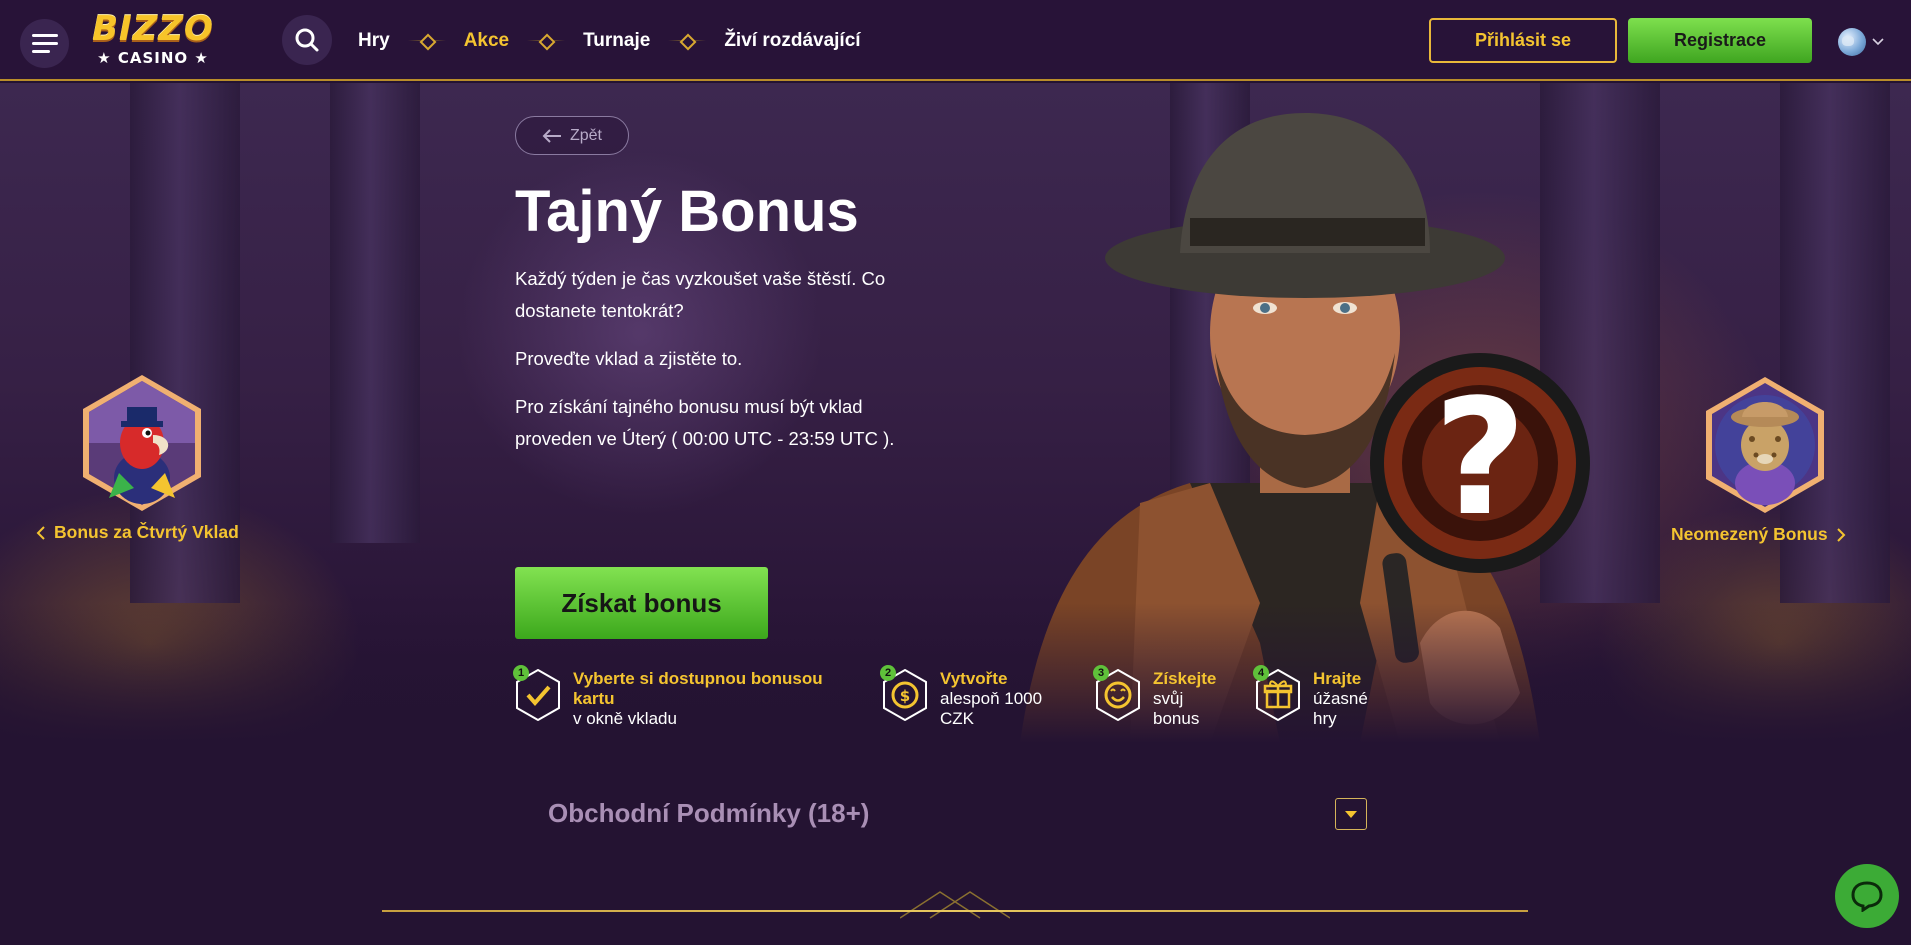 Image resolution: width=1911 pixels, height=945 pixels. Describe the element at coordinates (374, 41) in the screenshot. I see `nav-item-hry: Hry` at that location.